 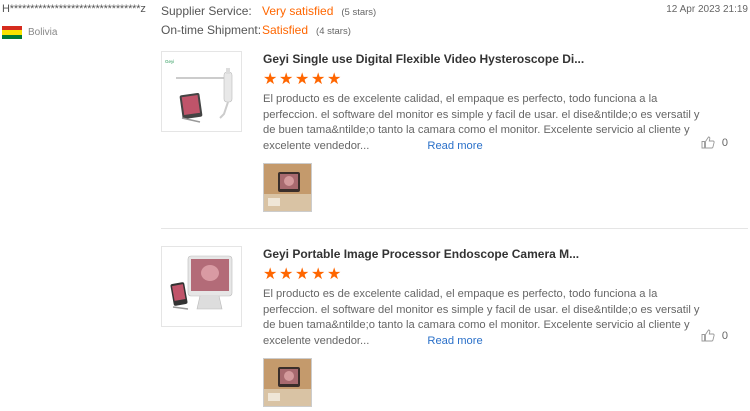 What do you see at coordinates (707, 9) in the screenshot?
I see `review-date: 12 Apr 2023 21:19` at bounding box center [707, 9].